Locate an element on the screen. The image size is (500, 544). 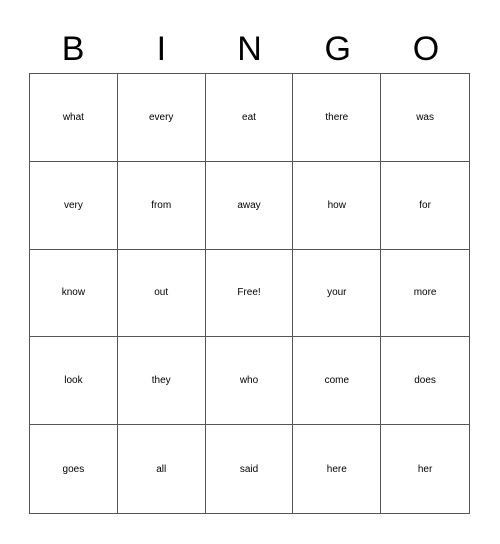
bingo-cell: very is located at coordinates (74, 205).